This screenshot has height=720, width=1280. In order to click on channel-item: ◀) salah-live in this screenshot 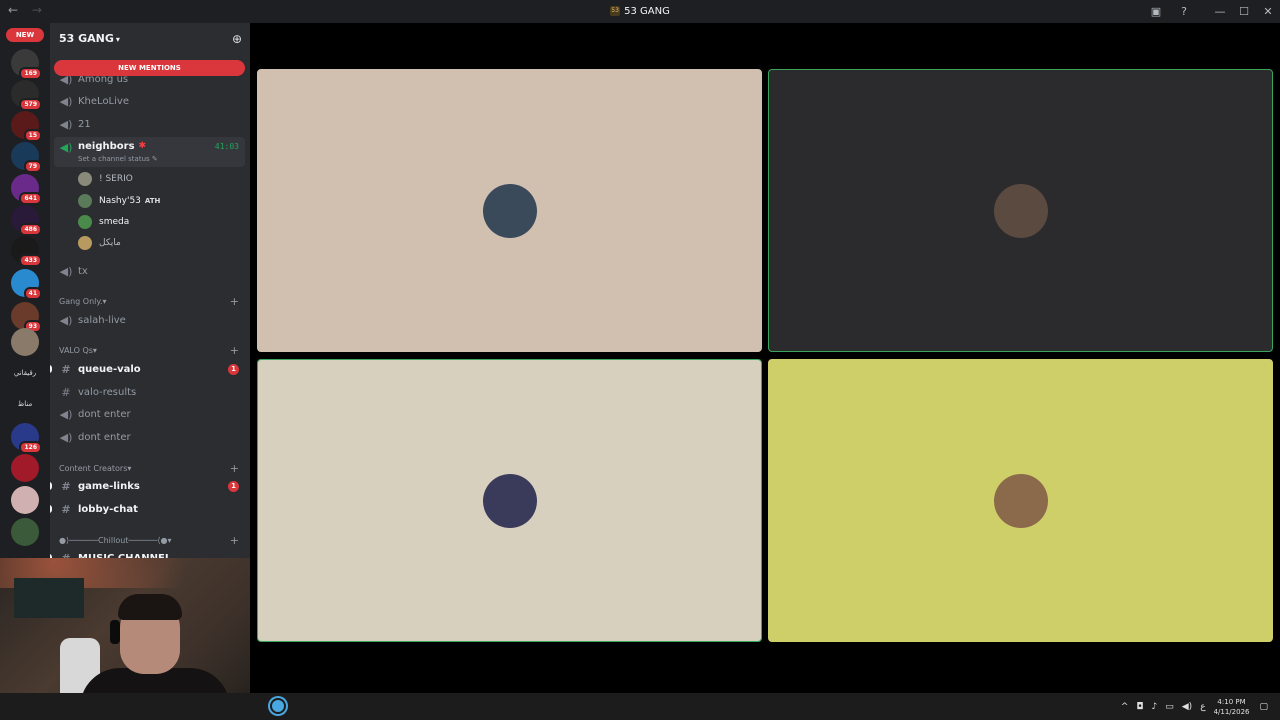, I will do `click(149, 320)`.